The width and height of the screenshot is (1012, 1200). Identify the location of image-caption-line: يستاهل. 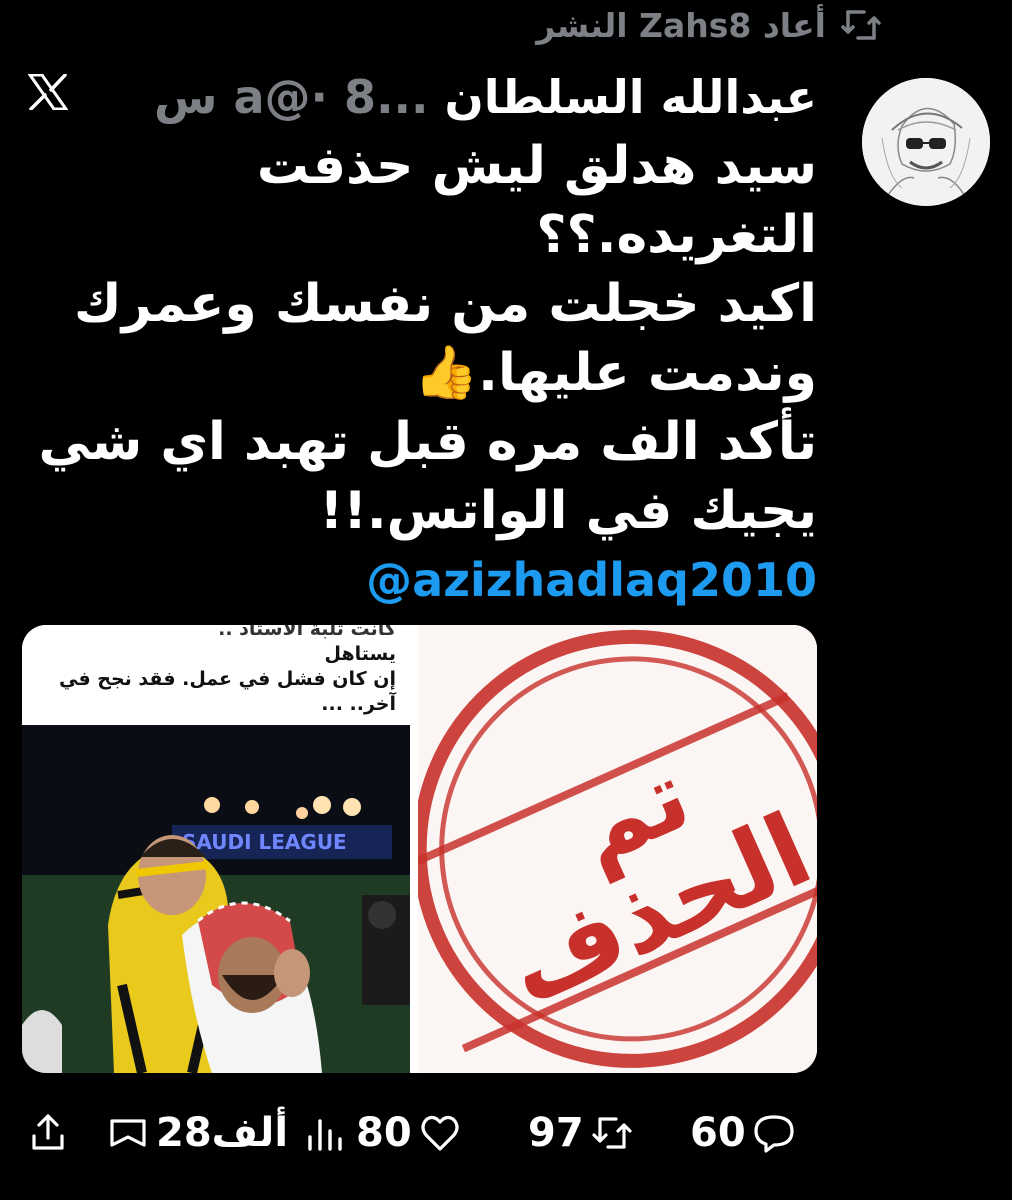
(360, 654).